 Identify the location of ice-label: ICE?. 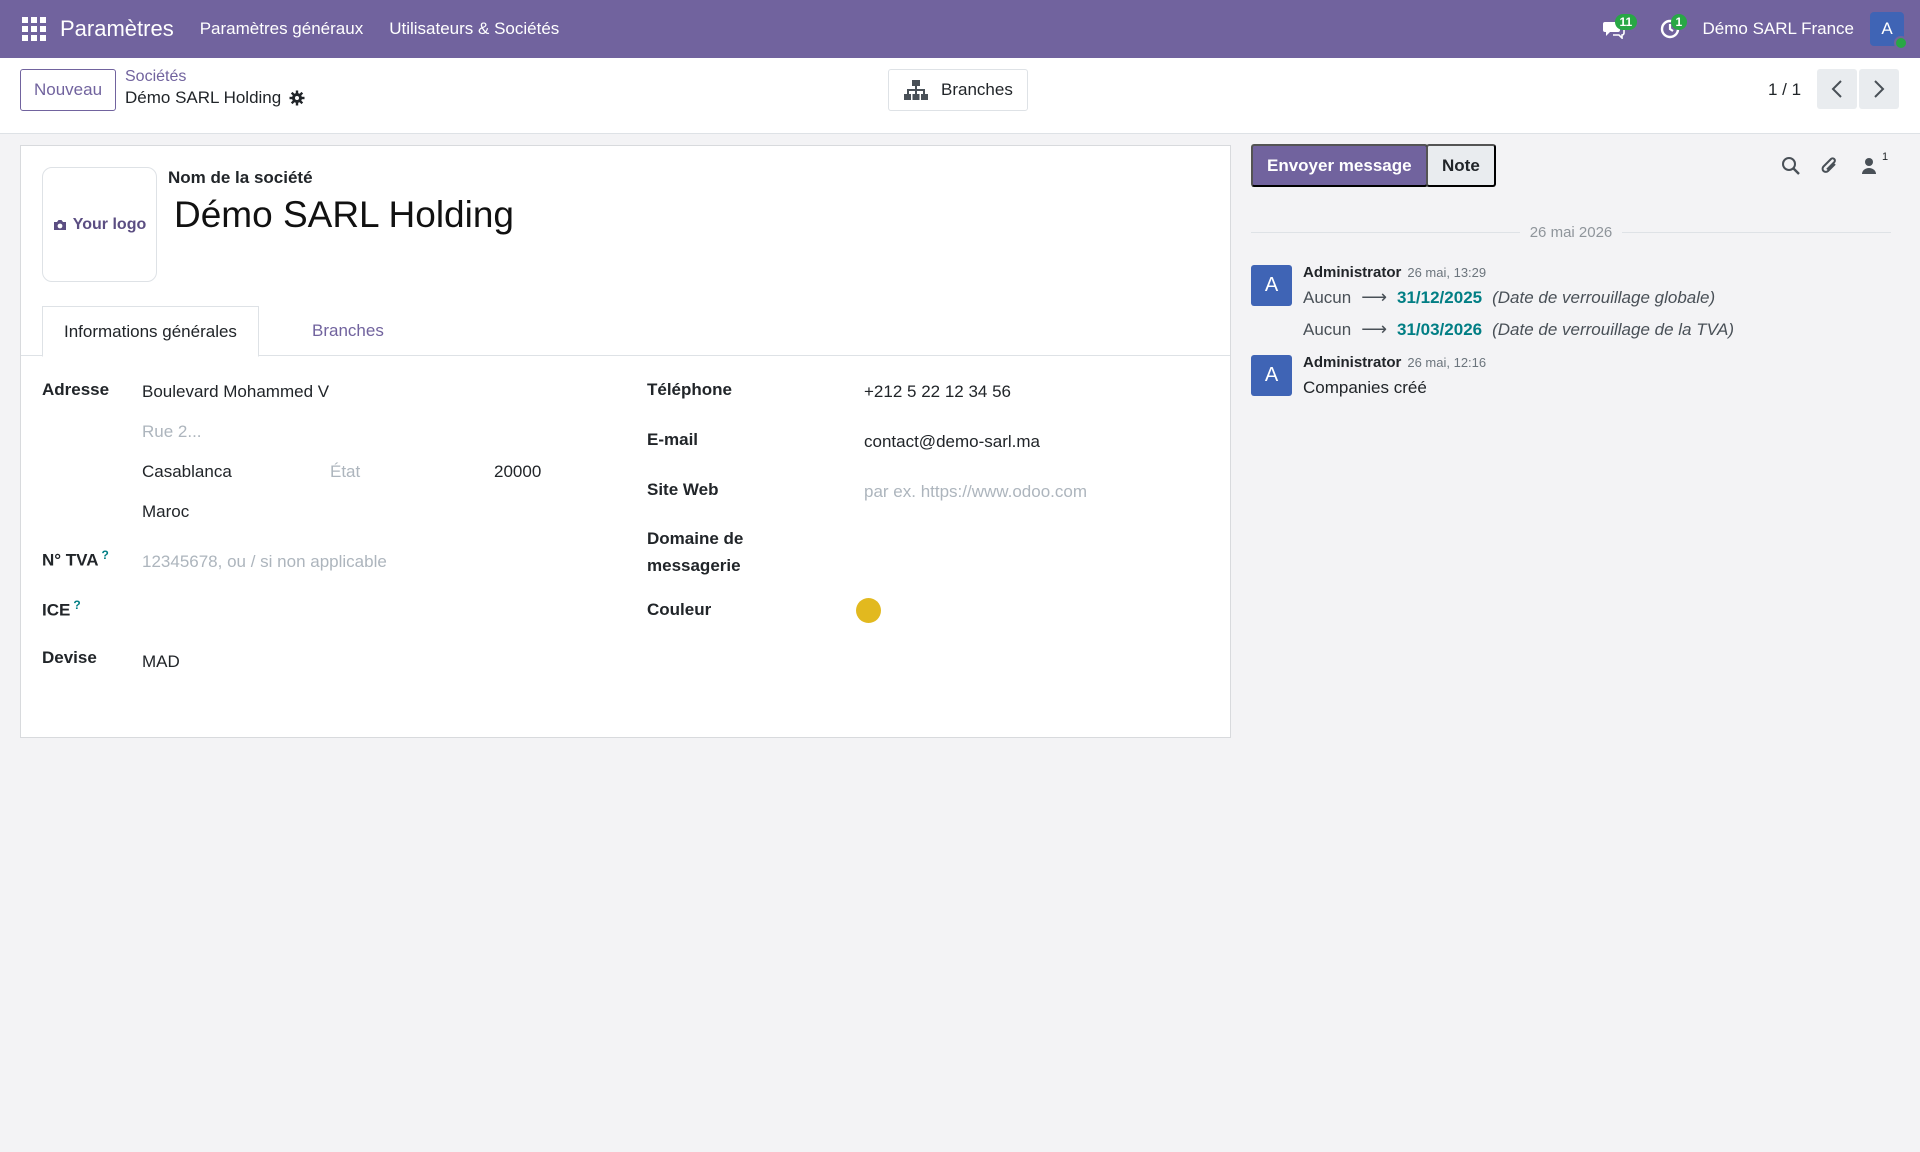
(61, 609).